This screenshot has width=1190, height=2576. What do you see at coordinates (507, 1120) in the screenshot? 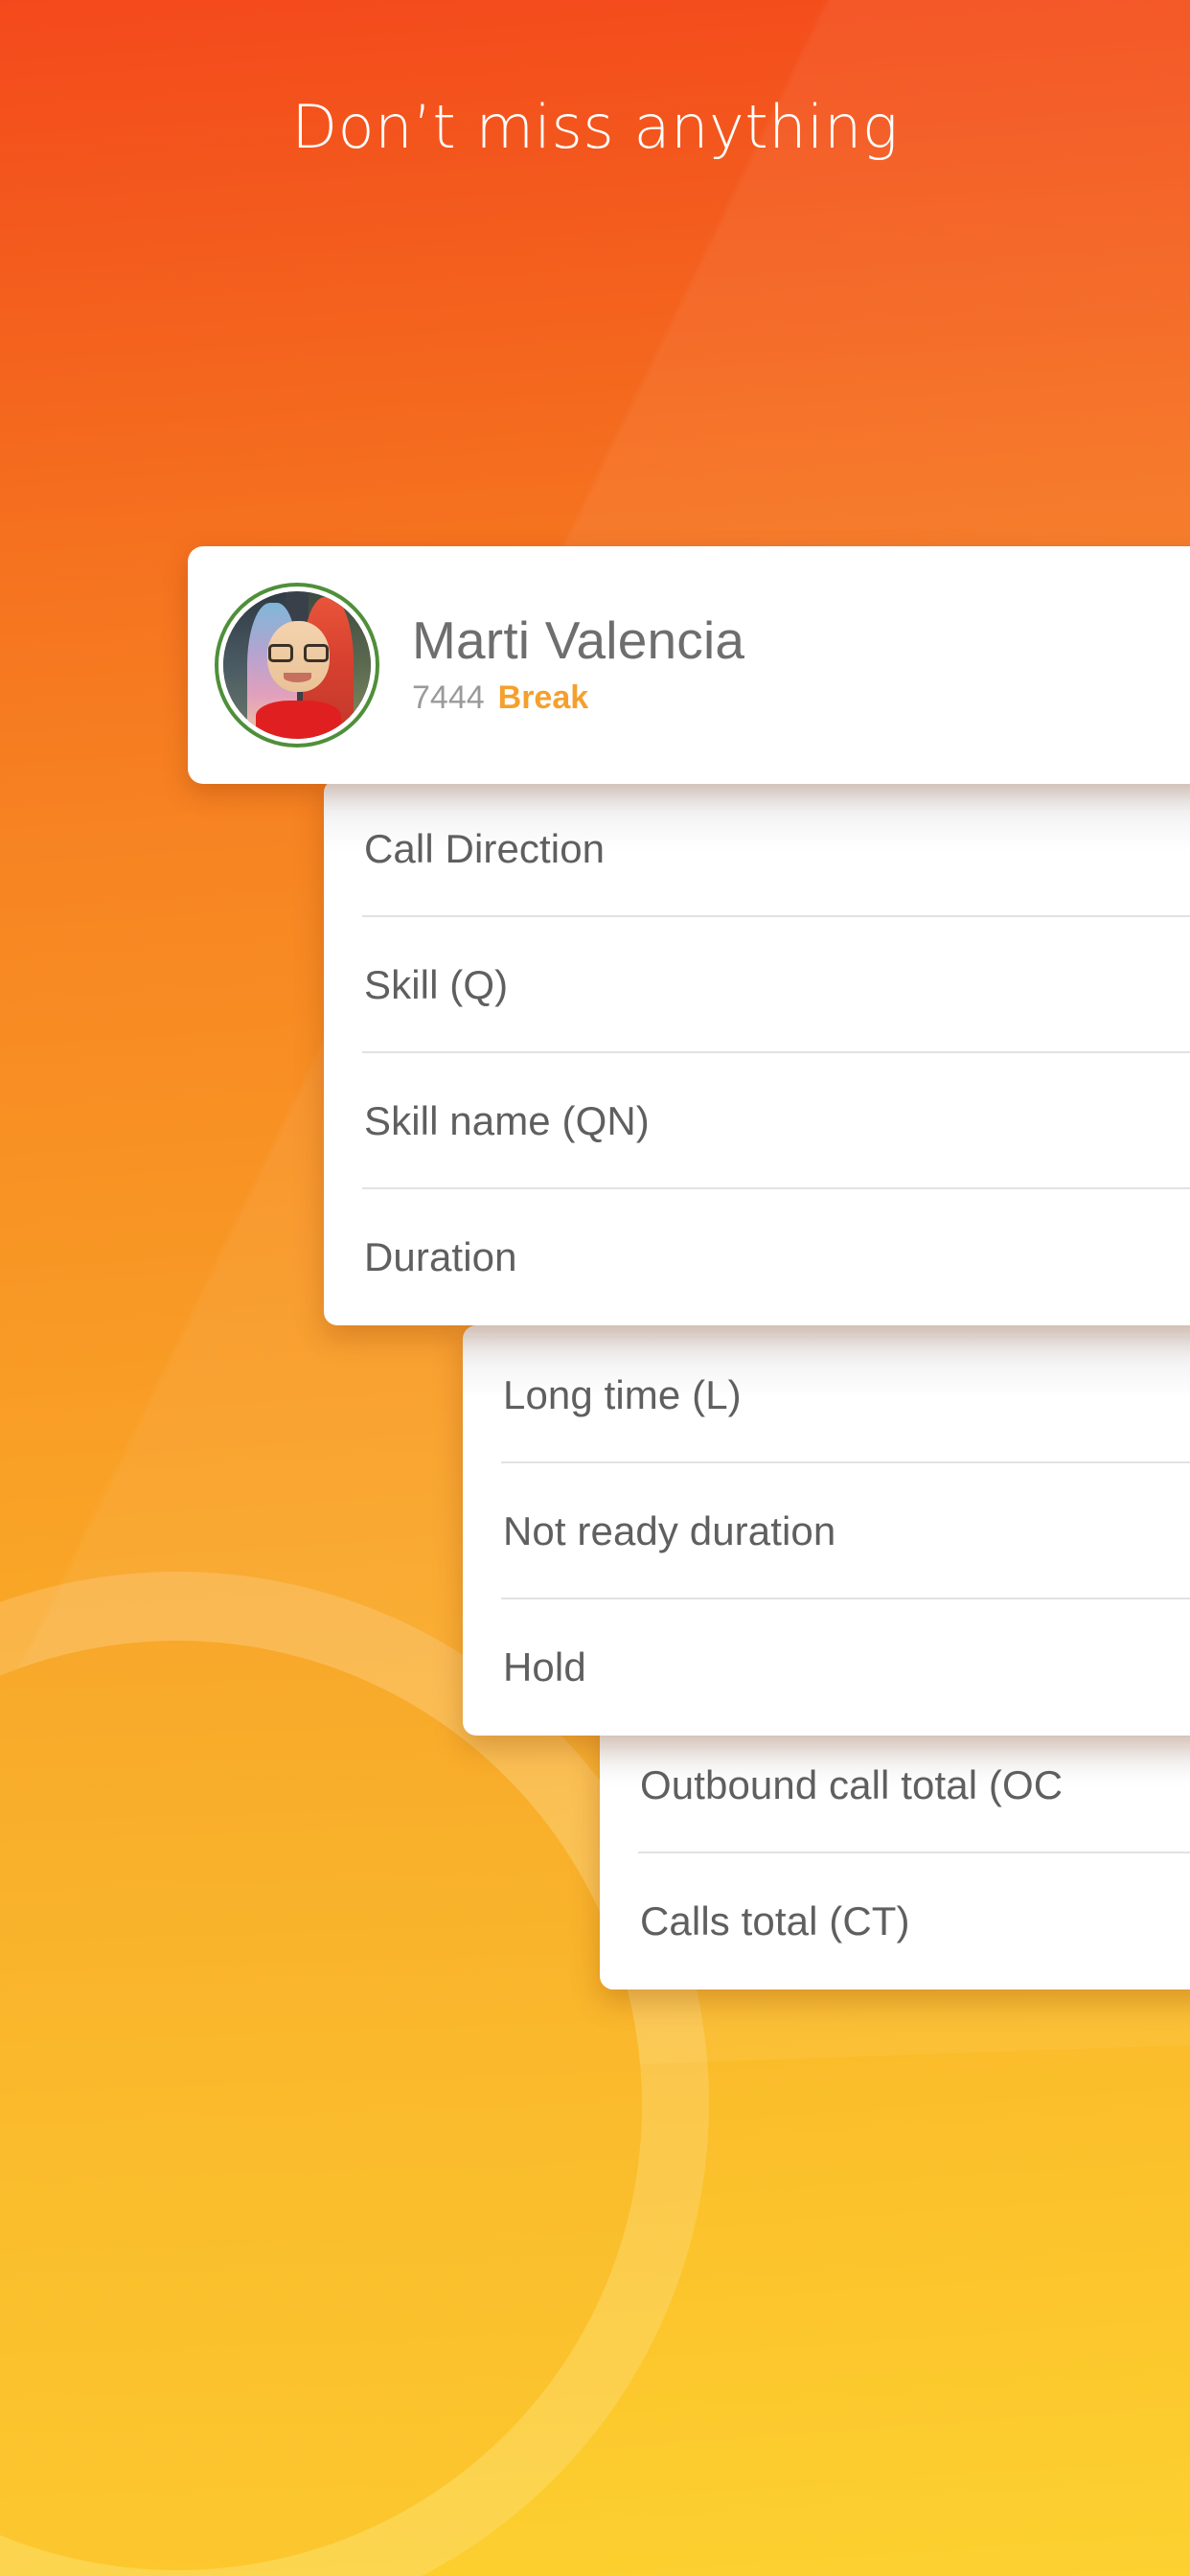
I see `list-item-label: Skill name (QN)` at bounding box center [507, 1120].